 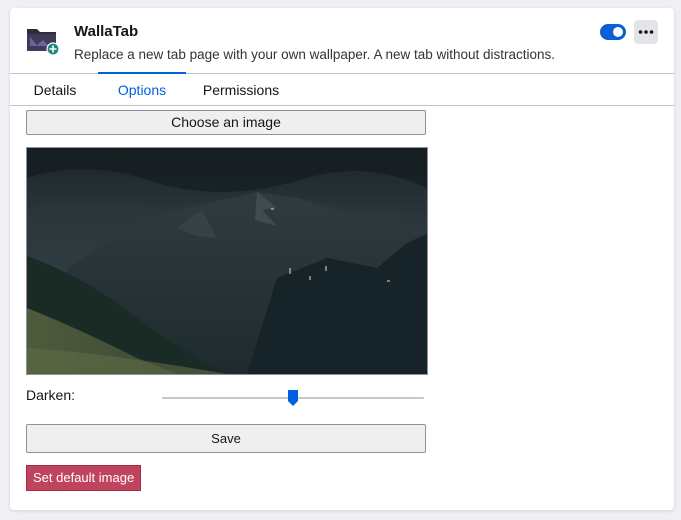 What do you see at coordinates (241, 89) in the screenshot?
I see `tab-permissions: Permissions` at bounding box center [241, 89].